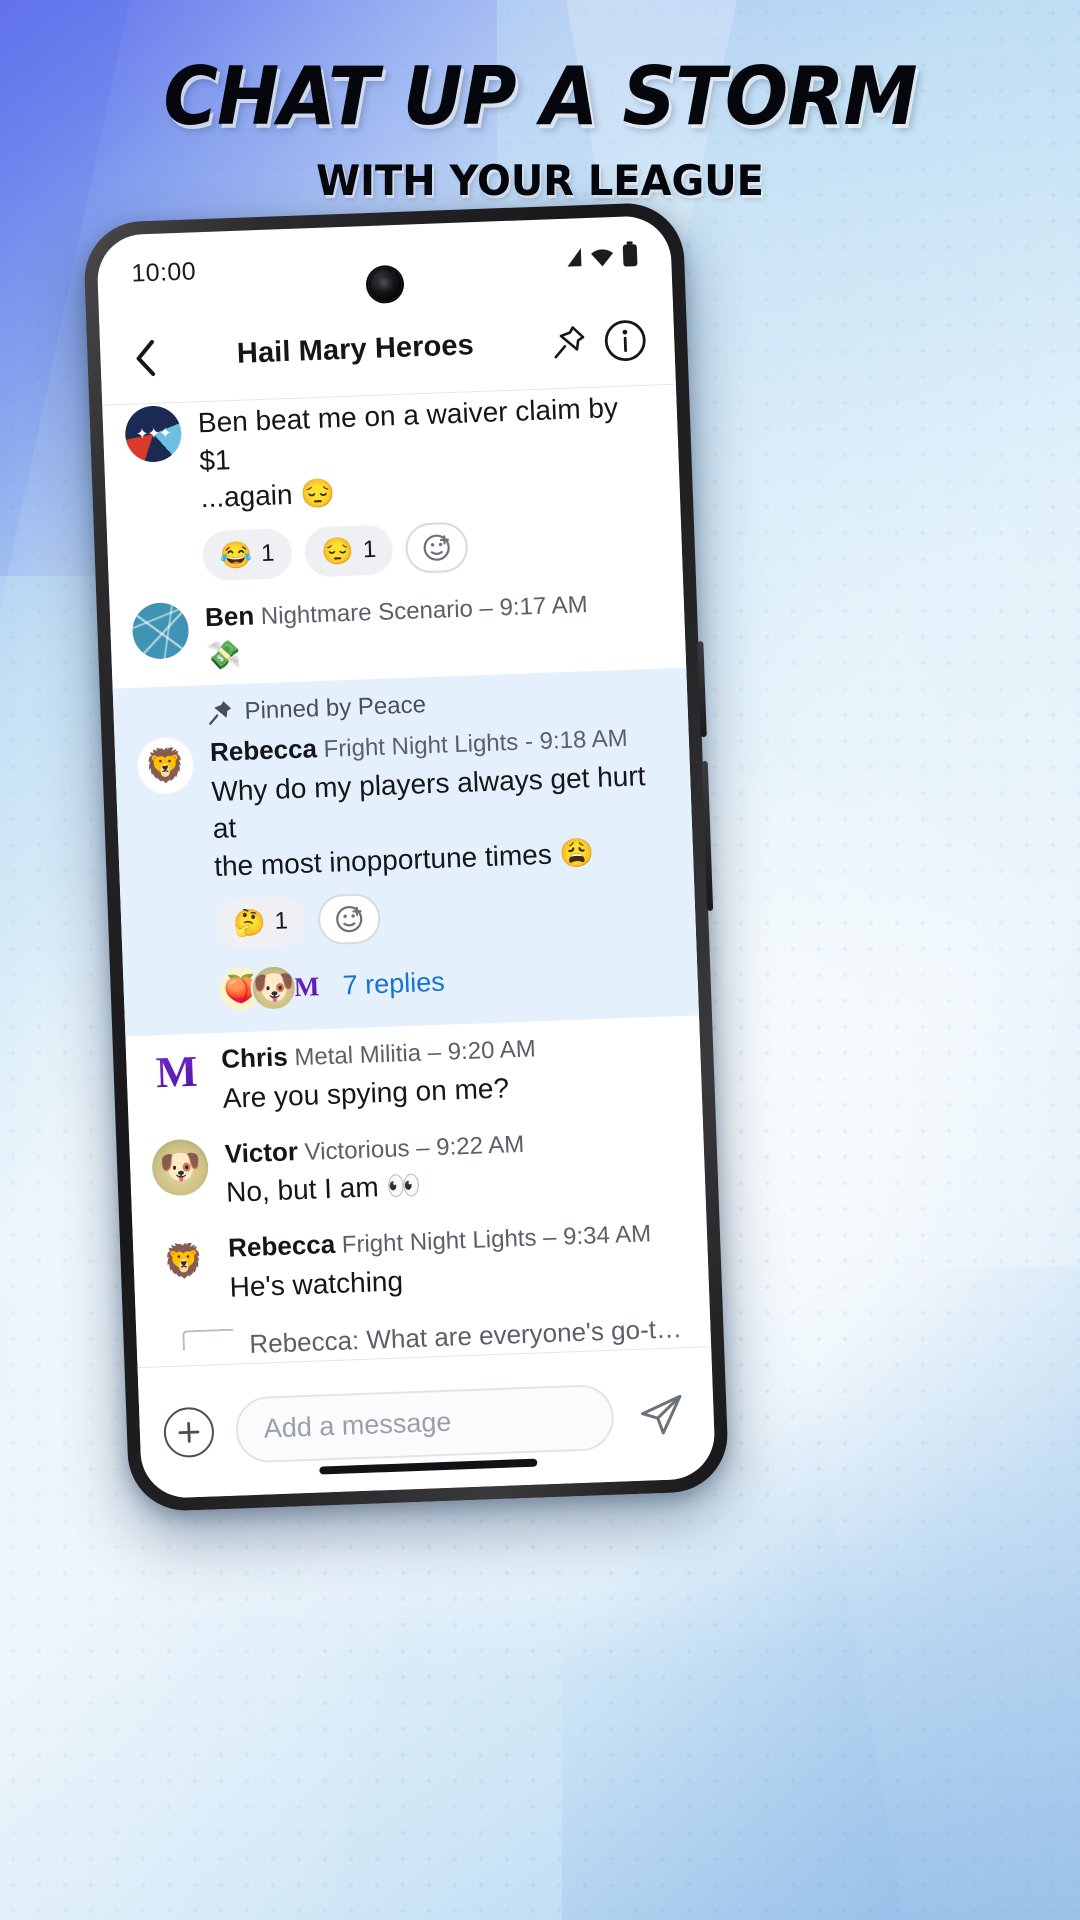 The height and width of the screenshot is (1920, 1080). Describe the element at coordinates (355, 349) in the screenshot. I see `page-title: Hail Mary Heroes` at that location.